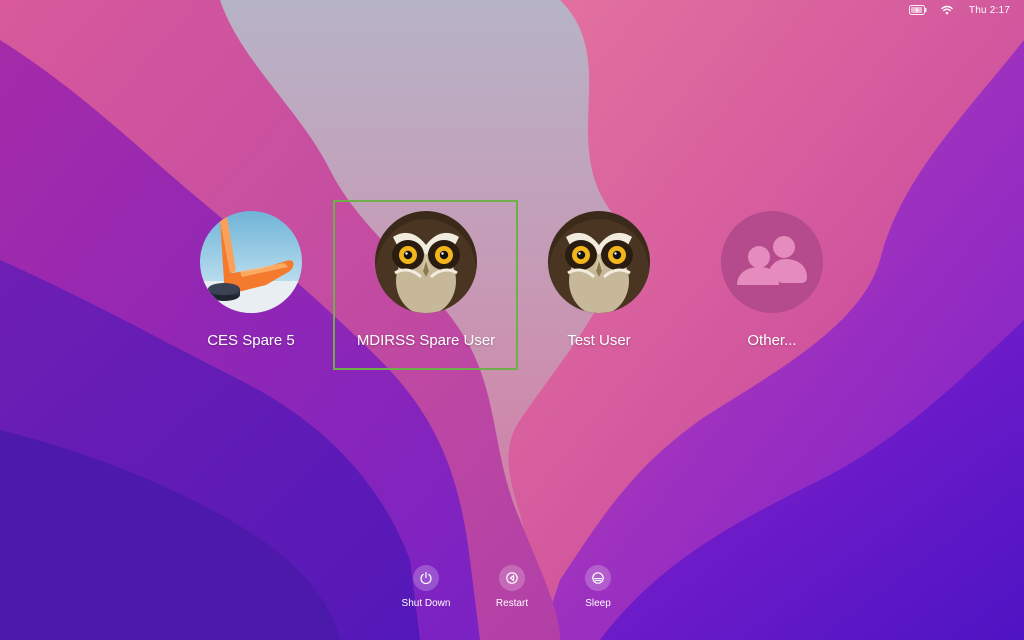  I want to click on user-mdirss-spare-user: MDIRSS Spare User, so click(426, 280).